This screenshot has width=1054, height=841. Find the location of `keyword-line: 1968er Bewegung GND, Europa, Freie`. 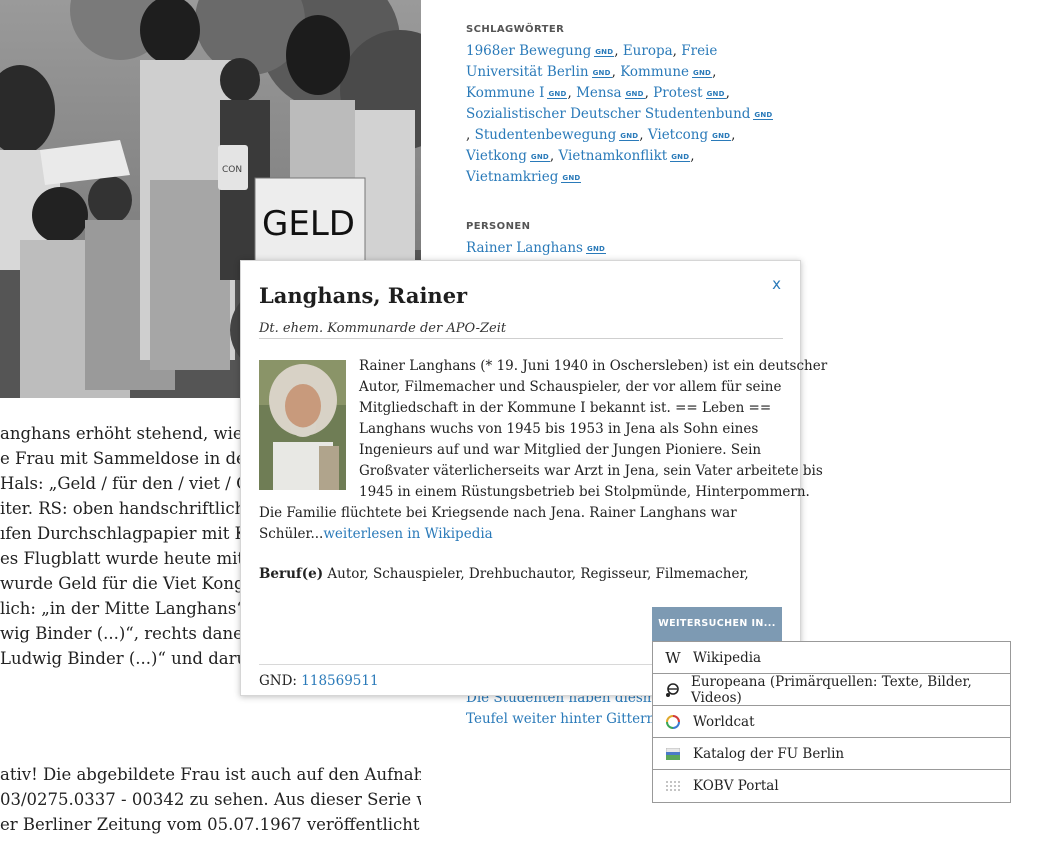

keyword-line: 1968er Bewegung GND, Europa, Freie is located at coordinates (611, 51).